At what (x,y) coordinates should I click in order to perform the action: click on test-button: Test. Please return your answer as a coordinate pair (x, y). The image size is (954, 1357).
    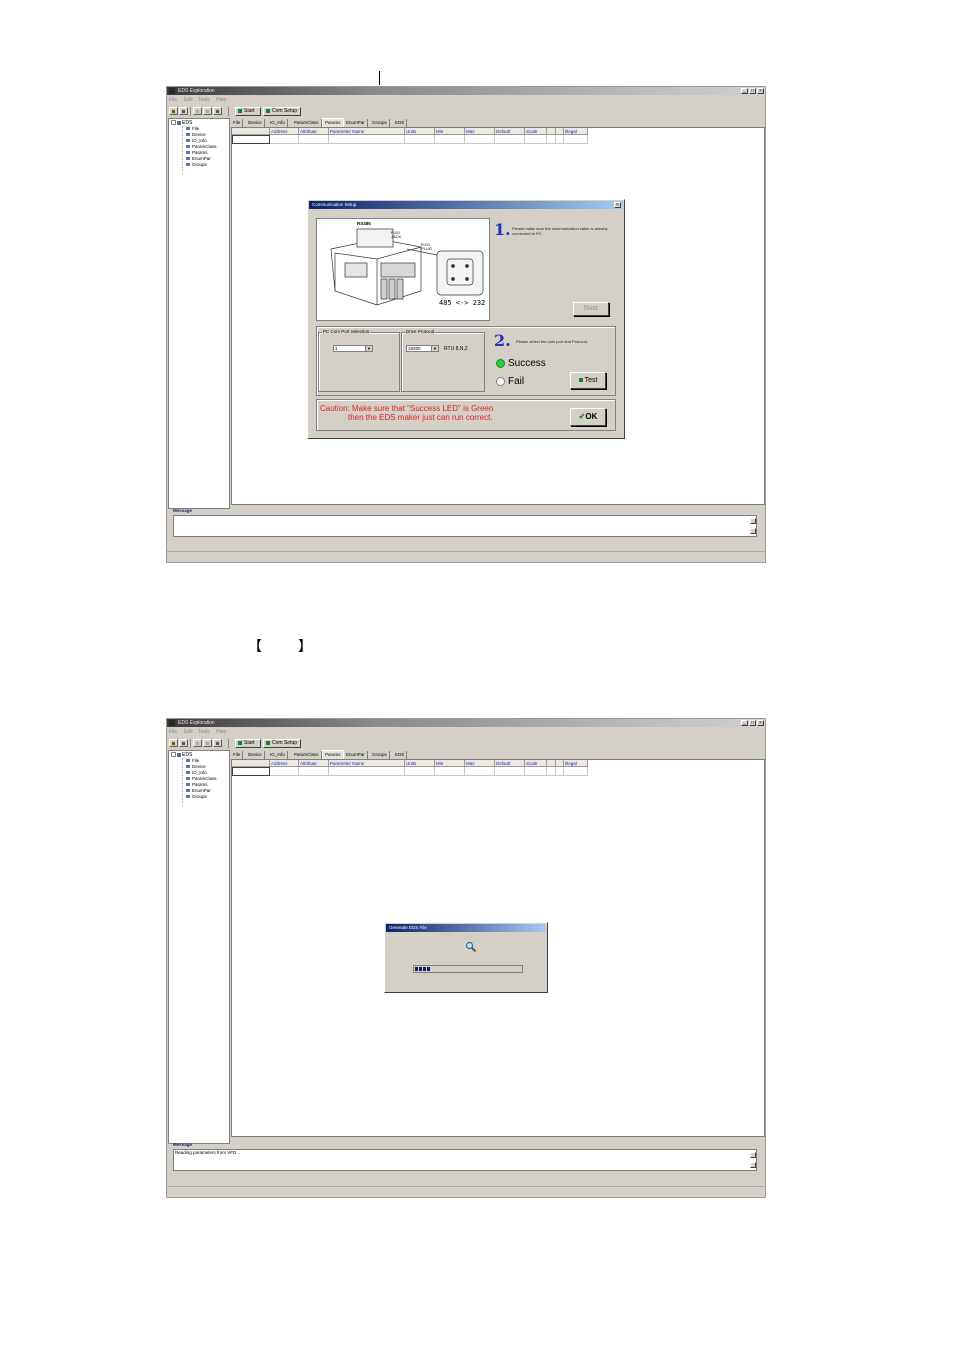
    Looking at the image, I should click on (588, 380).